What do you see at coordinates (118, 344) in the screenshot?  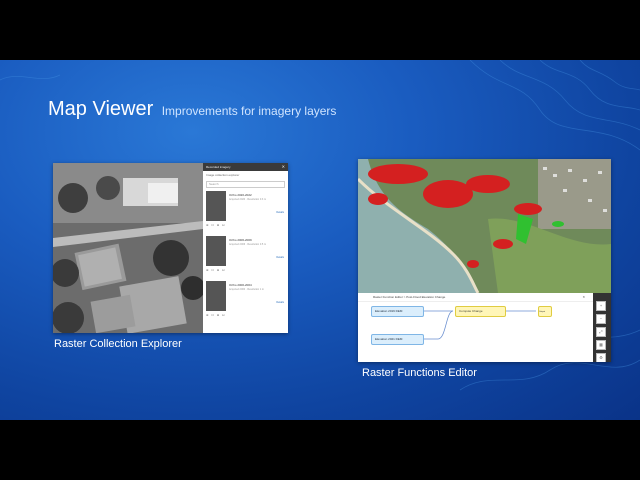 I see `caption-raster-collection-explorer: Raster Collection Explorer` at bounding box center [118, 344].